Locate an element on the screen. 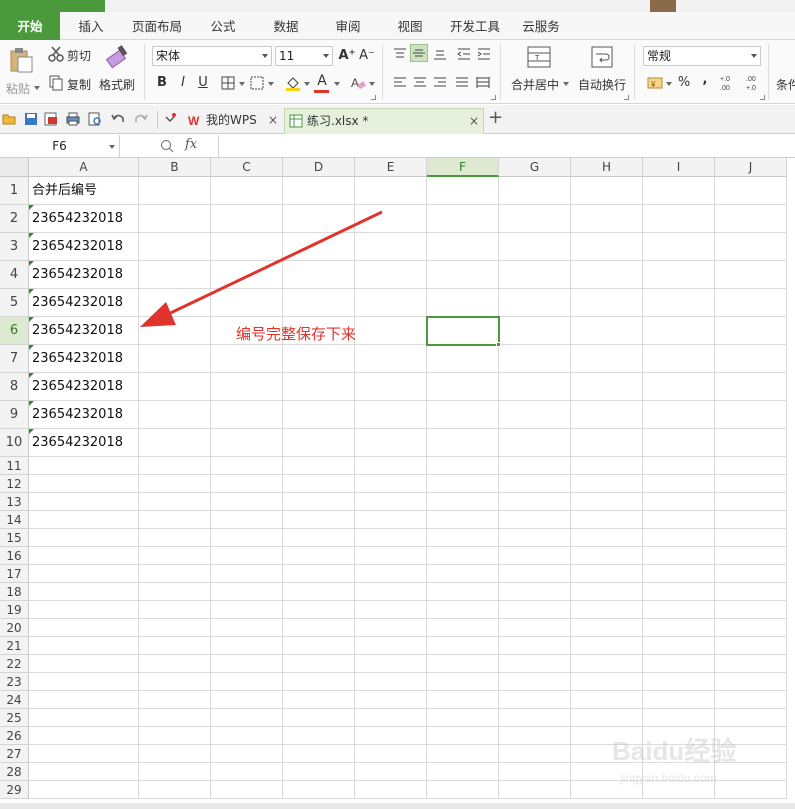 The width and height of the screenshot is (795, 809). cell-h25 is located at coordinates (607, 718).